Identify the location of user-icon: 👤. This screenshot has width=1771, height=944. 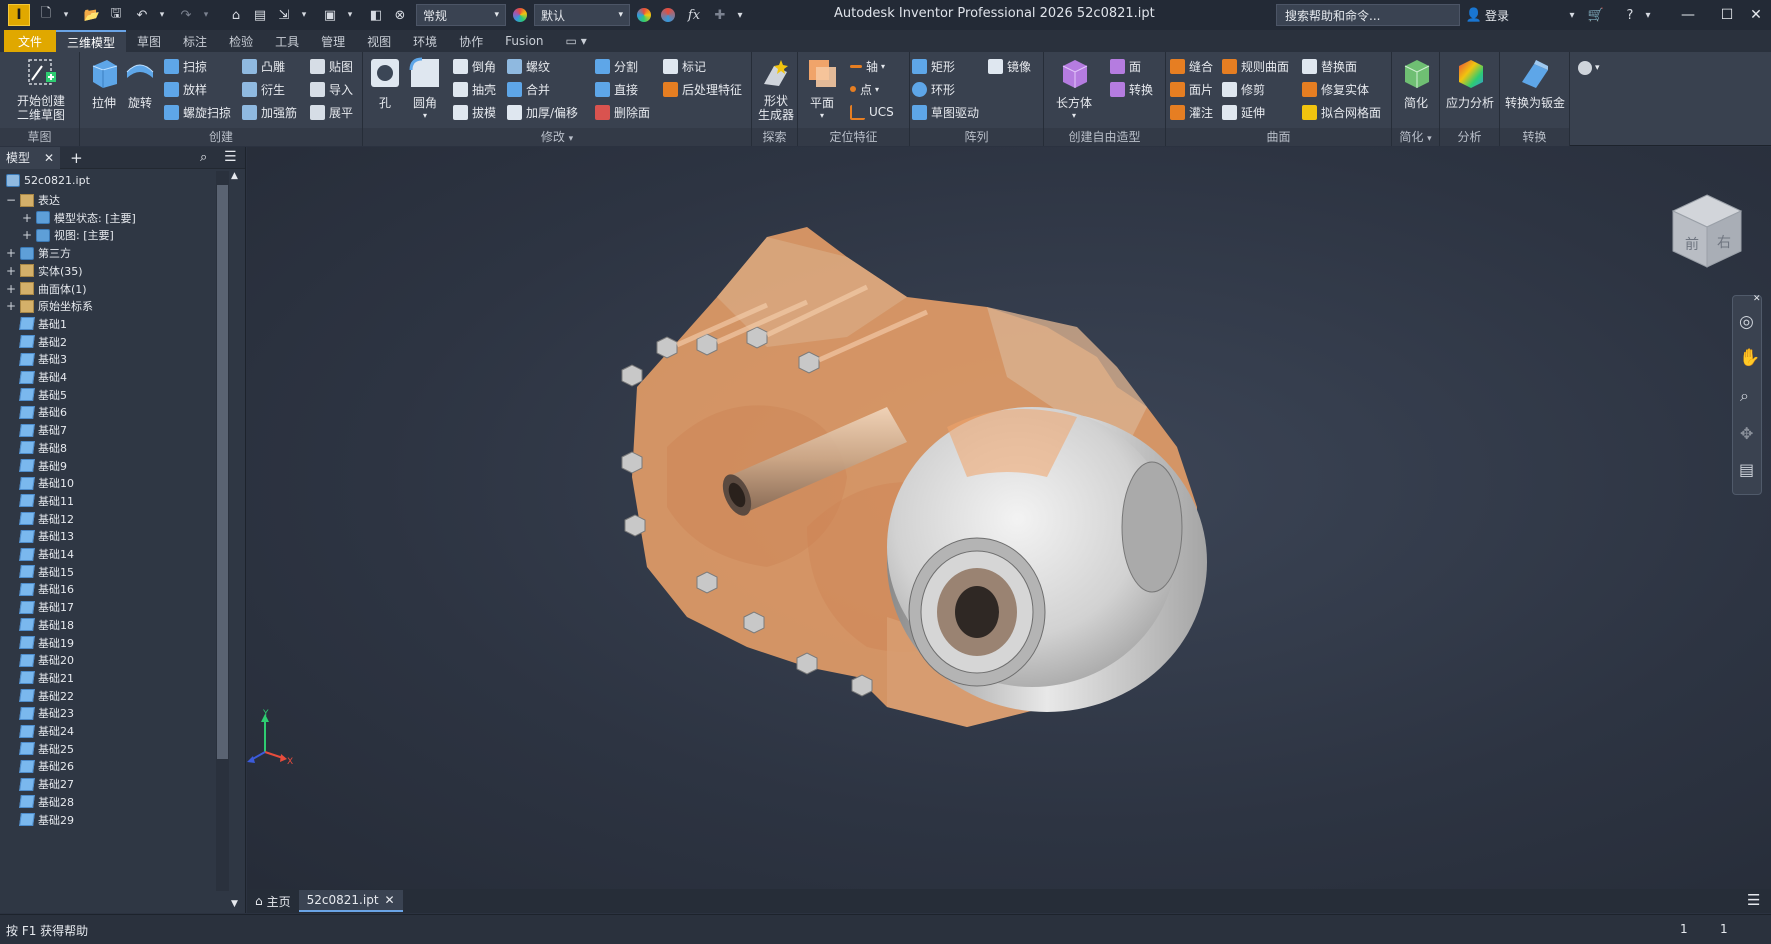
(1474, 15).